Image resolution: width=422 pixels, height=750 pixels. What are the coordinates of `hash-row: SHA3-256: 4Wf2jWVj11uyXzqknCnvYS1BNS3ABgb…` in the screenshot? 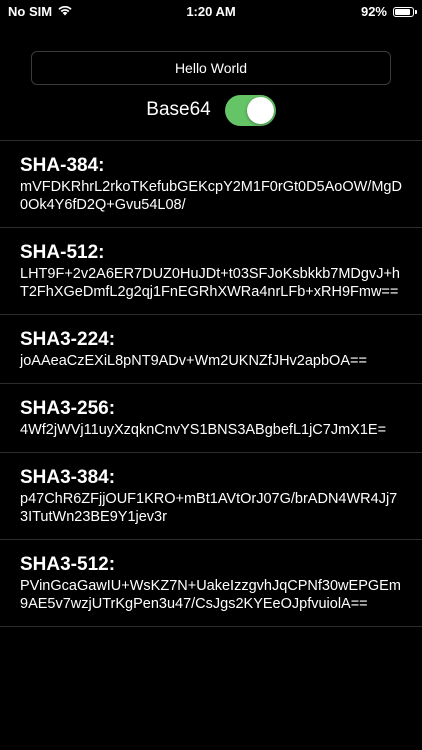 It's located at (211, 418).